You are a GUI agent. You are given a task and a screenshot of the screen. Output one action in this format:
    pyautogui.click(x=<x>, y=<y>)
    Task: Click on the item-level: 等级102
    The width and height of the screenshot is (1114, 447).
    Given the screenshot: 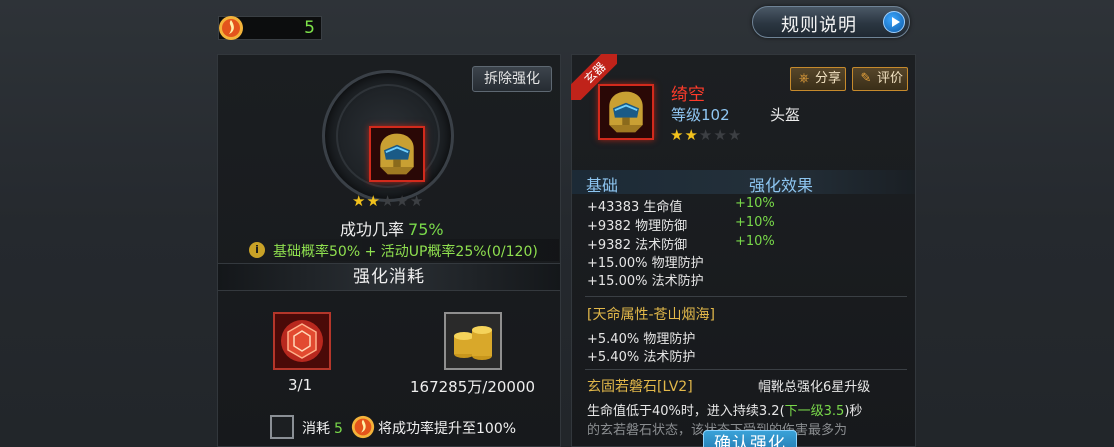 What is the action you would take?
    pyautogui.click(x=700, y=115)
    